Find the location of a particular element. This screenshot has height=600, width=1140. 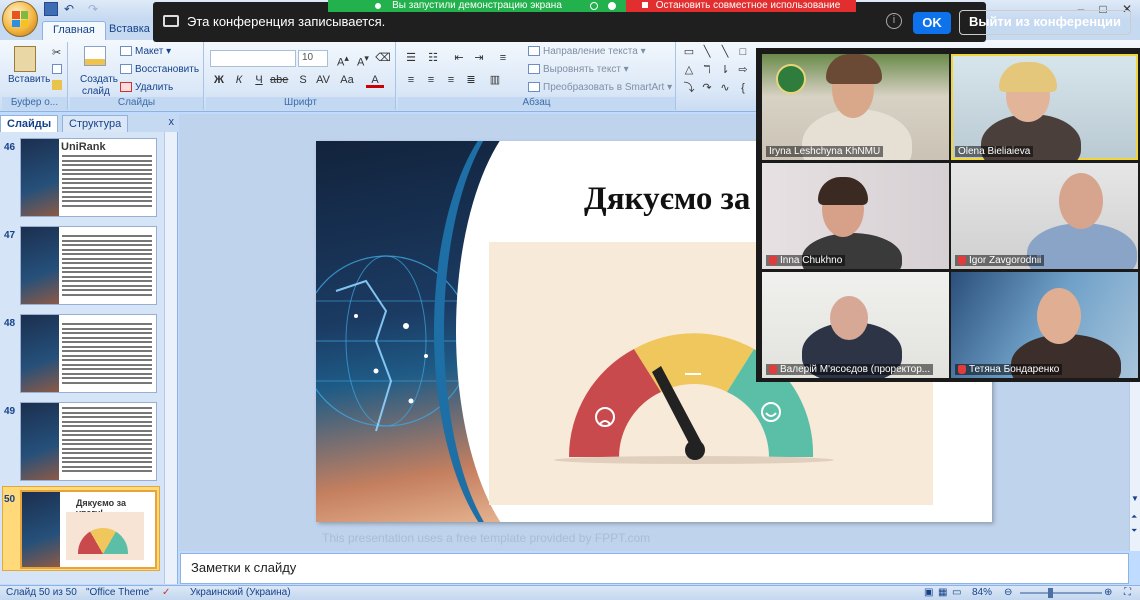

font-color-icon: A is located at coordinates (375, 80).